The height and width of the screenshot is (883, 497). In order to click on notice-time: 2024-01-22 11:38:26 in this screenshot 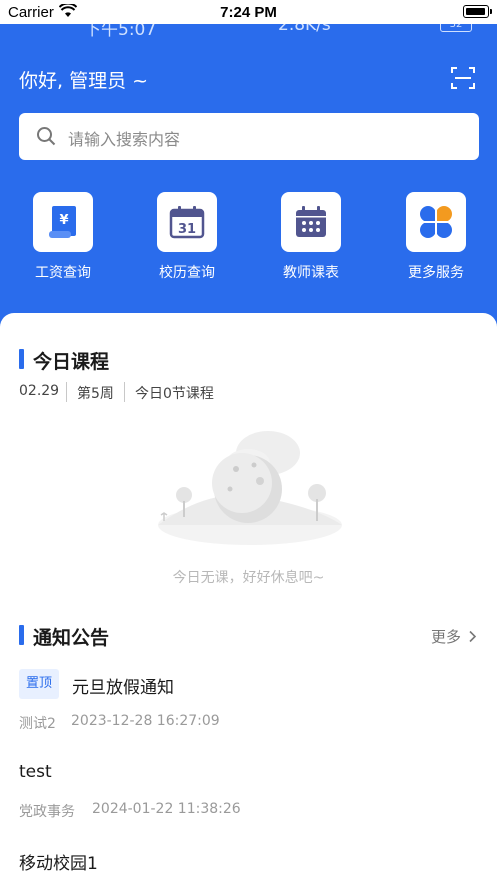, I will do `click(166, 809)`.